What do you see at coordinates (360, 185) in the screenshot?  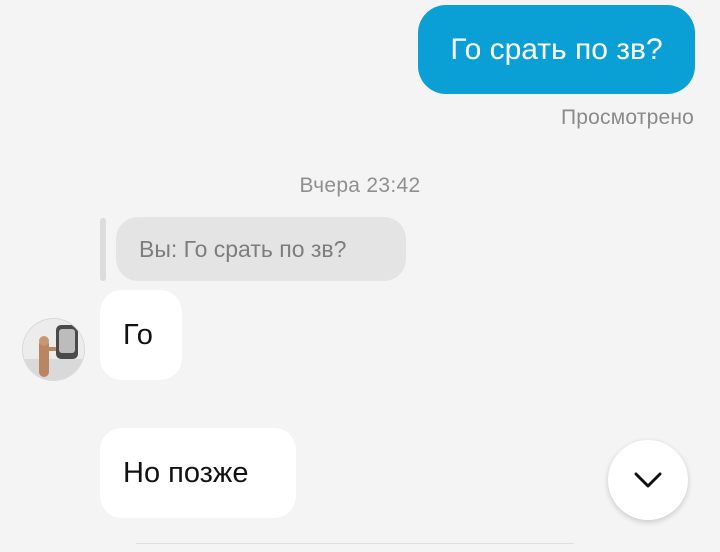 I see `message-timestamp: Вчера 23:42` at bounding box center [360, 185].